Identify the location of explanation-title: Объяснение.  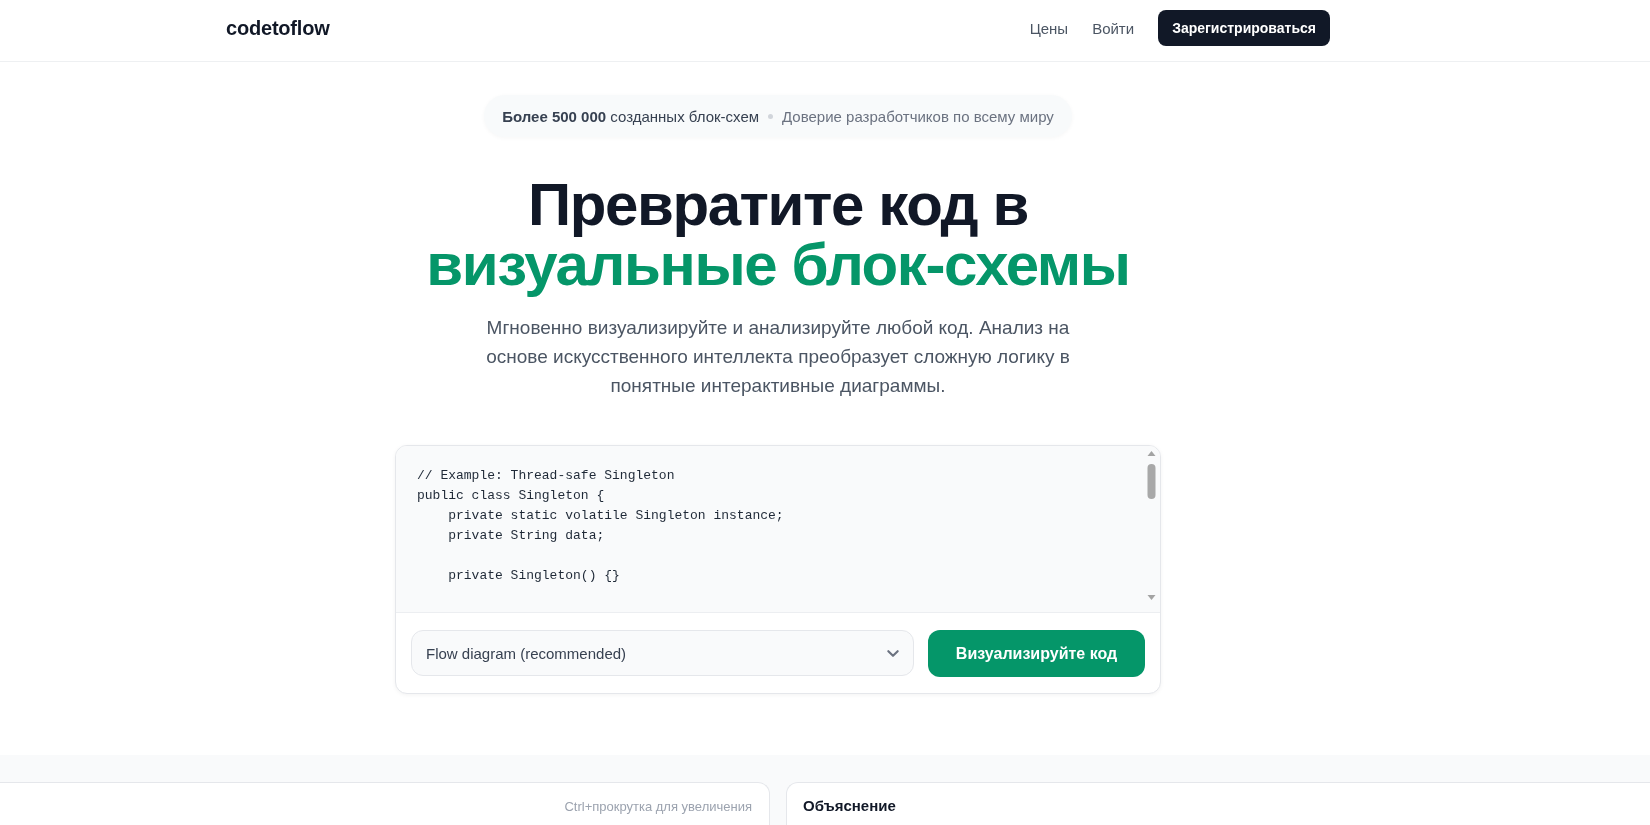
(849, 806).